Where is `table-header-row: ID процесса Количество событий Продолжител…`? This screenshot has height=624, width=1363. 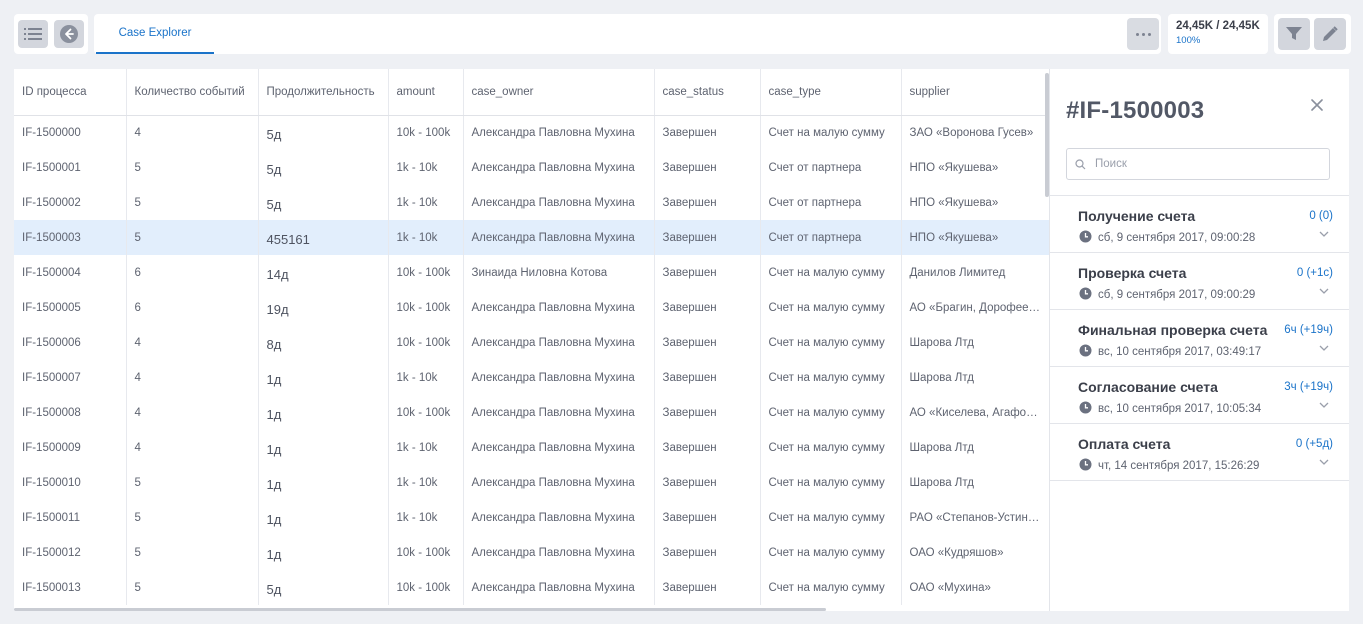
table-header-row: ID процесса Количество событий Продолжител… is located at coordinates (531, 92).